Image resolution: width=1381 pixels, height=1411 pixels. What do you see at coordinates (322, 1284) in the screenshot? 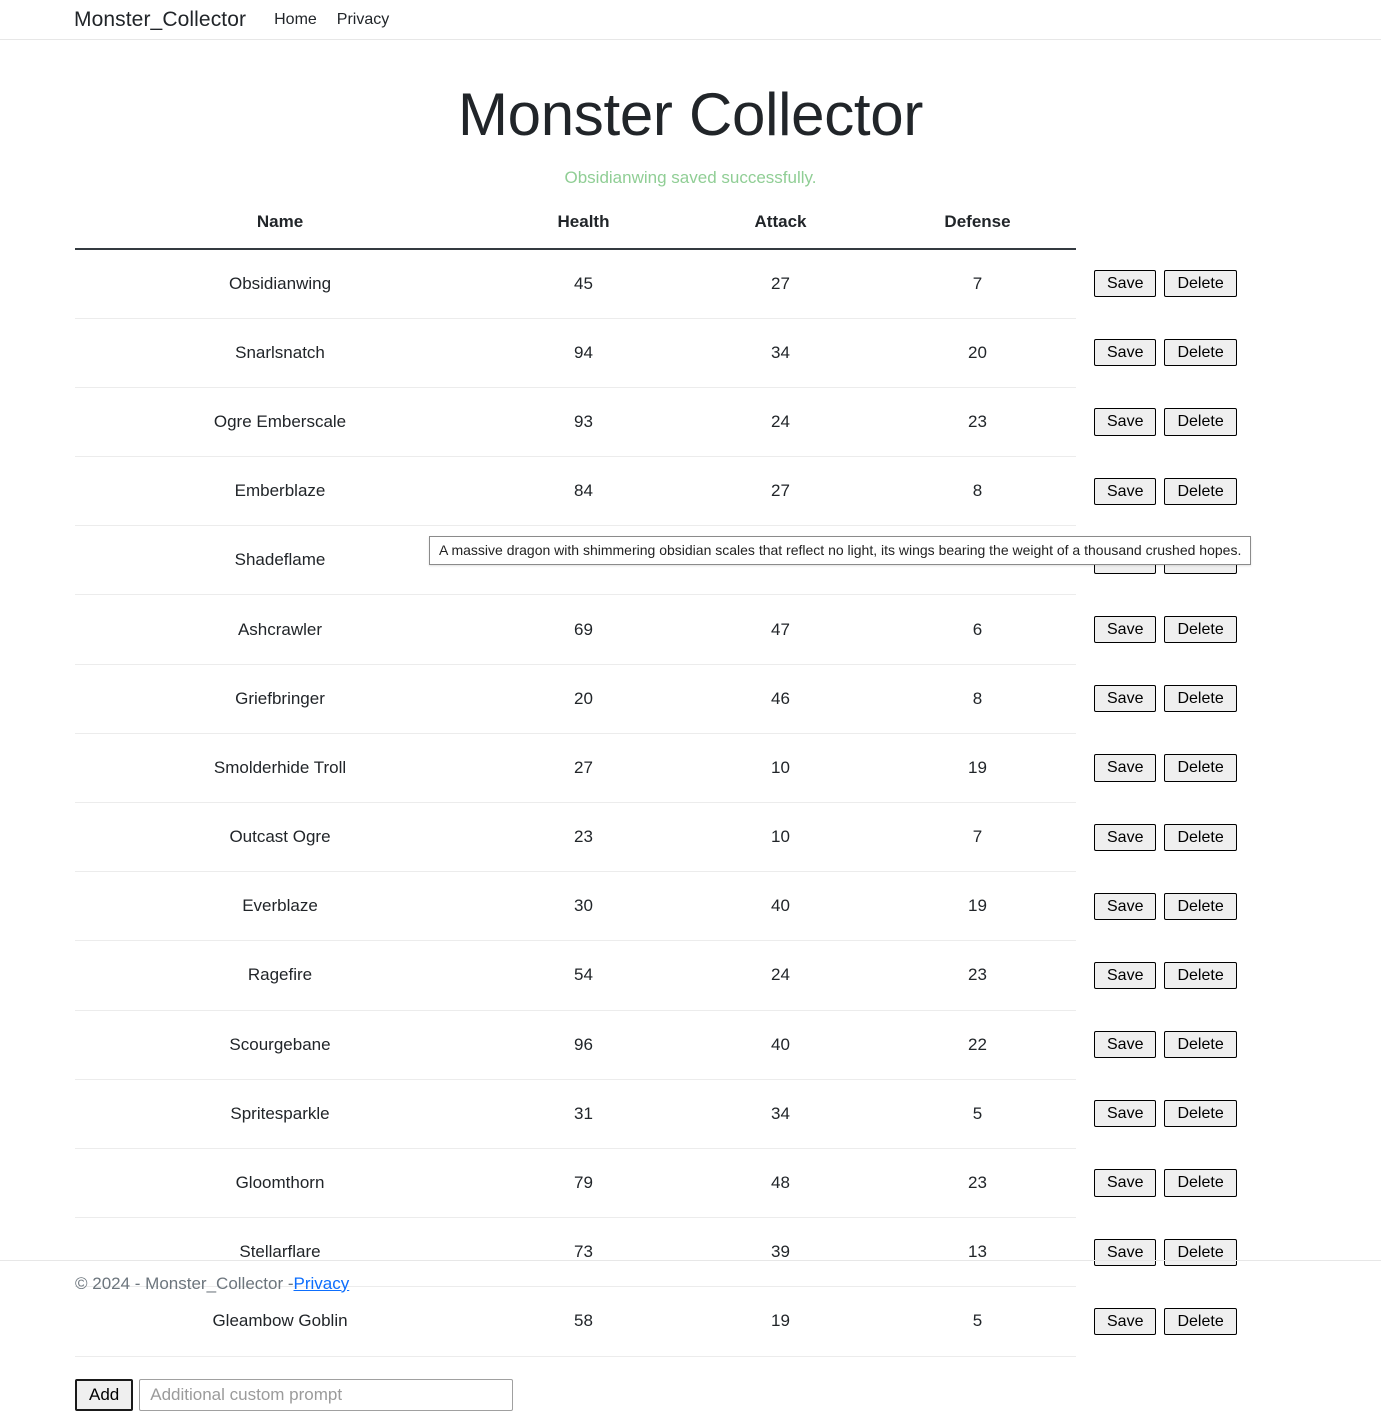
I see `footer-privacy-link: Privacy` at bounding box center [322, 1284].